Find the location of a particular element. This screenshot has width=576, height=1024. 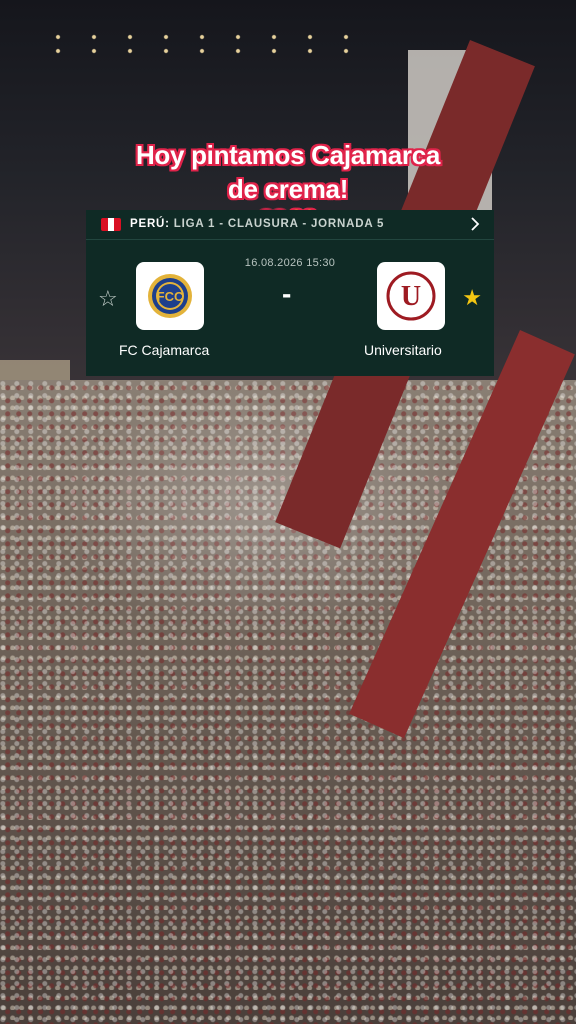

league-label: PERÚ: LIGA 1 - CLAUSURA - JORNADA 5 is located at coordinates (257, 224).